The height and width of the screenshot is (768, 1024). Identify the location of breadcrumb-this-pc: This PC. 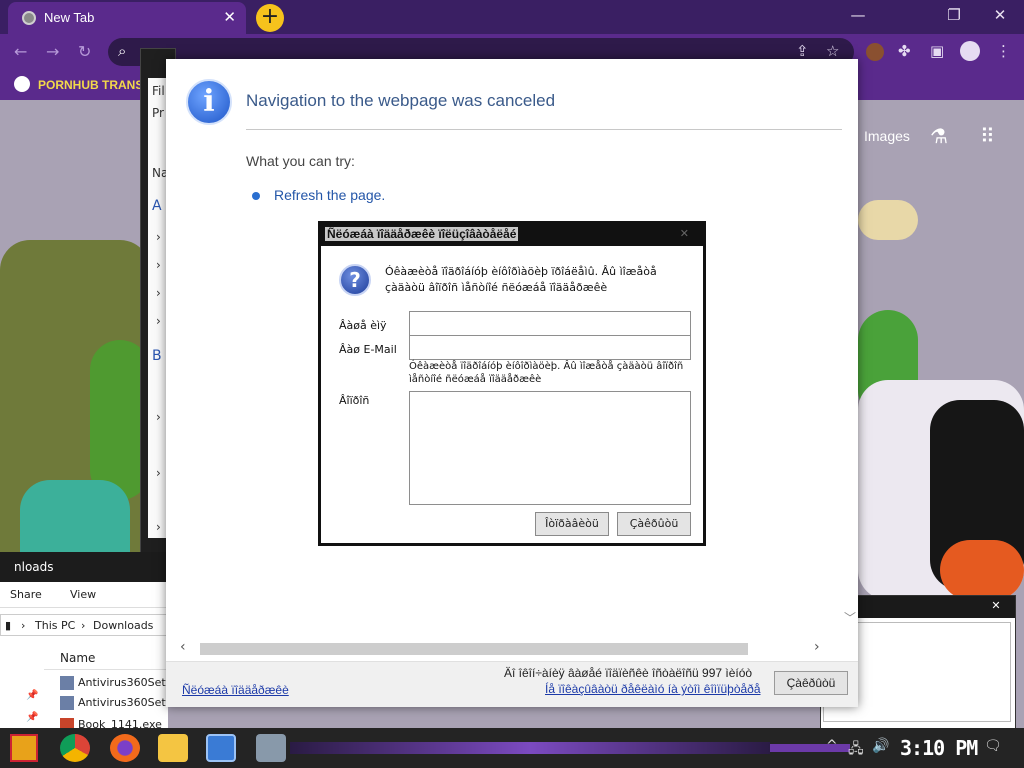
(55, 625).